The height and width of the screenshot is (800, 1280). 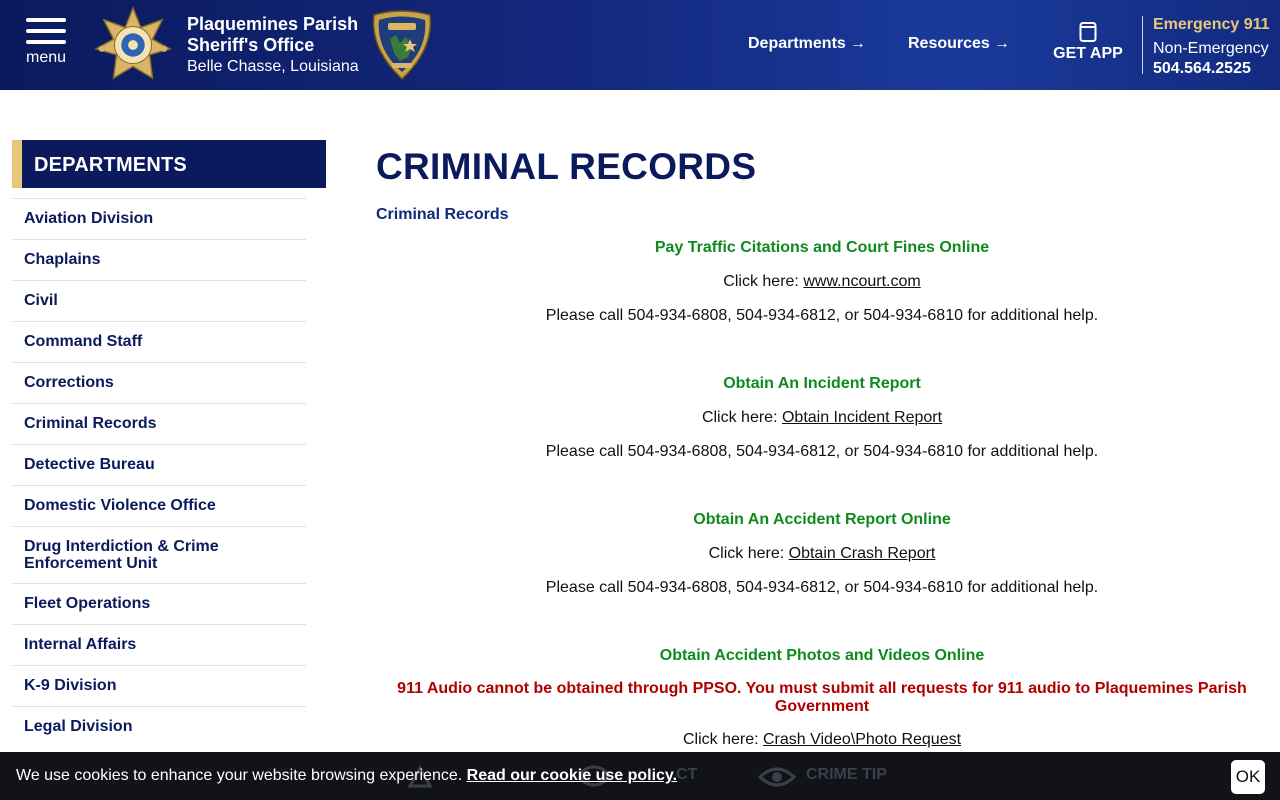 I want to click on ghost-crime-tip-label: CRIME TIP, so click(x=846, y=774).